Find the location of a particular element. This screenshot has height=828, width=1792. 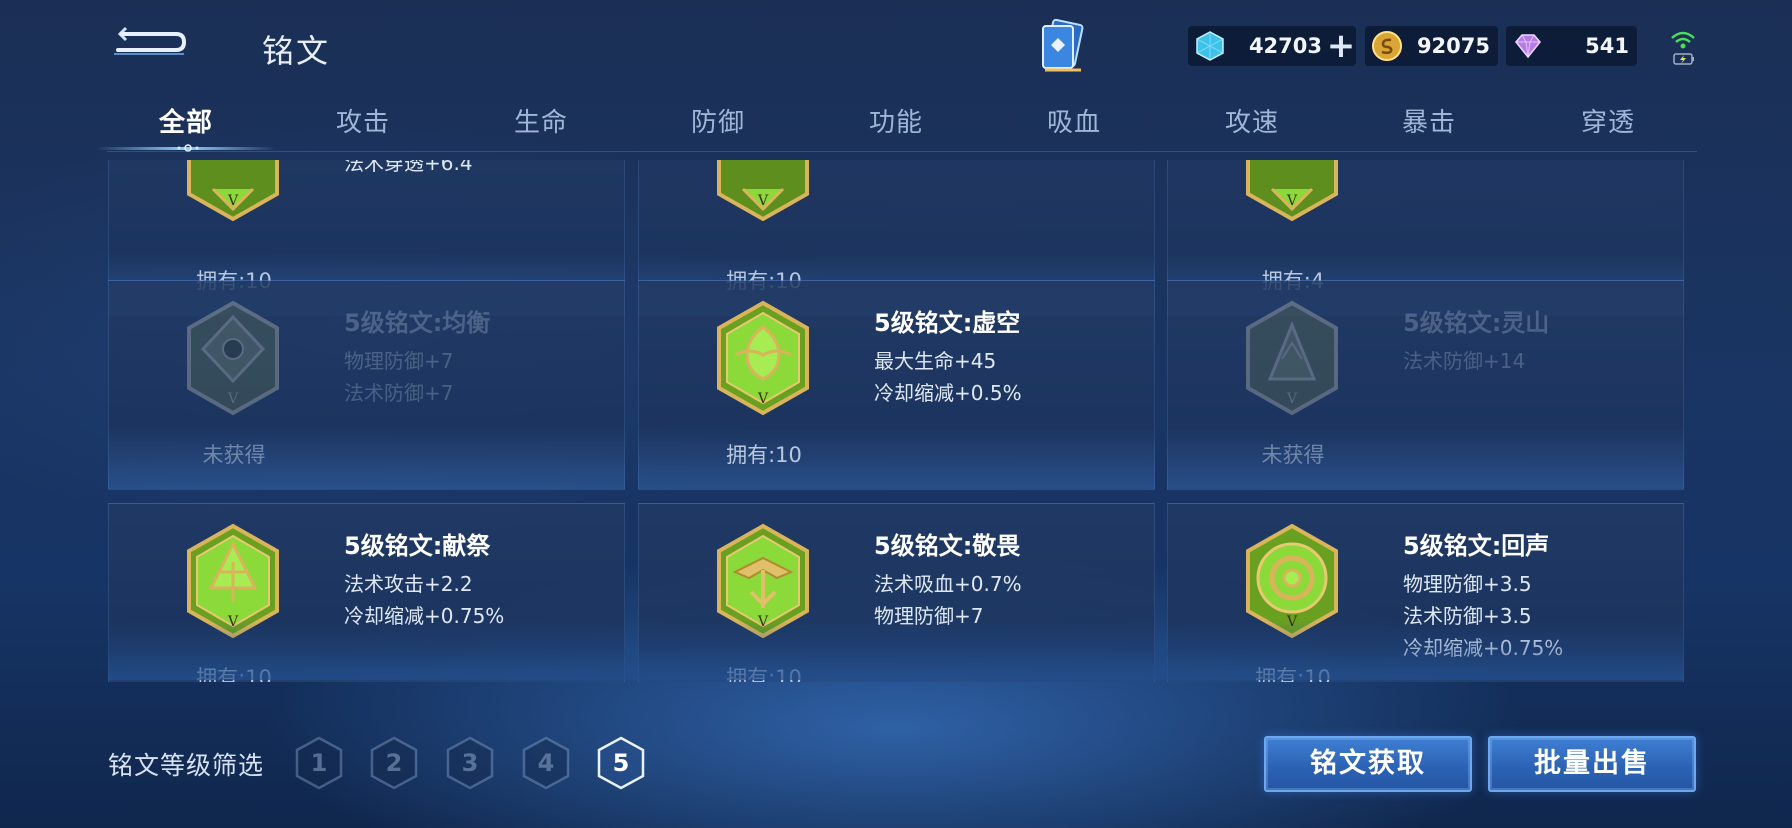

level-filter-3: 3 is located at coordinates (470, 763).